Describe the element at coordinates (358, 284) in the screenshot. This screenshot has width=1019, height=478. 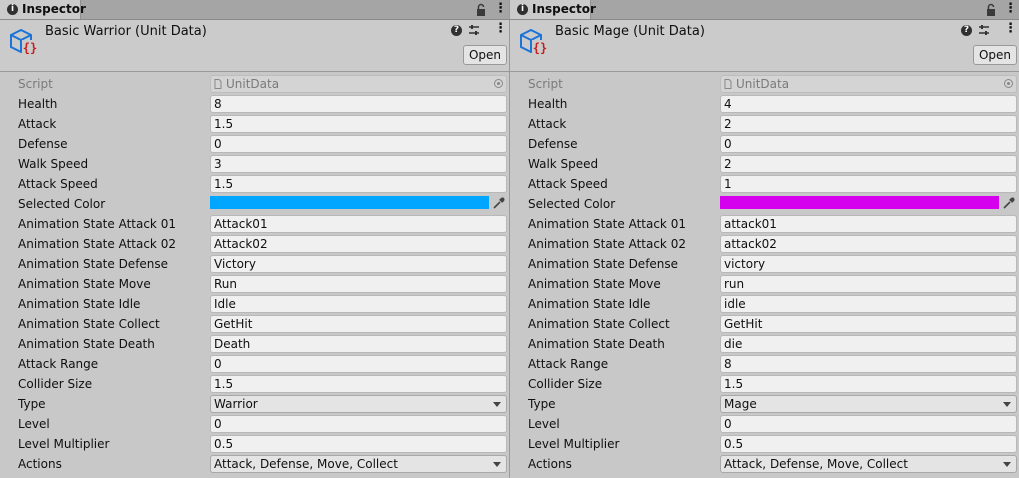
I see `anim-move-field: Run` at that location.